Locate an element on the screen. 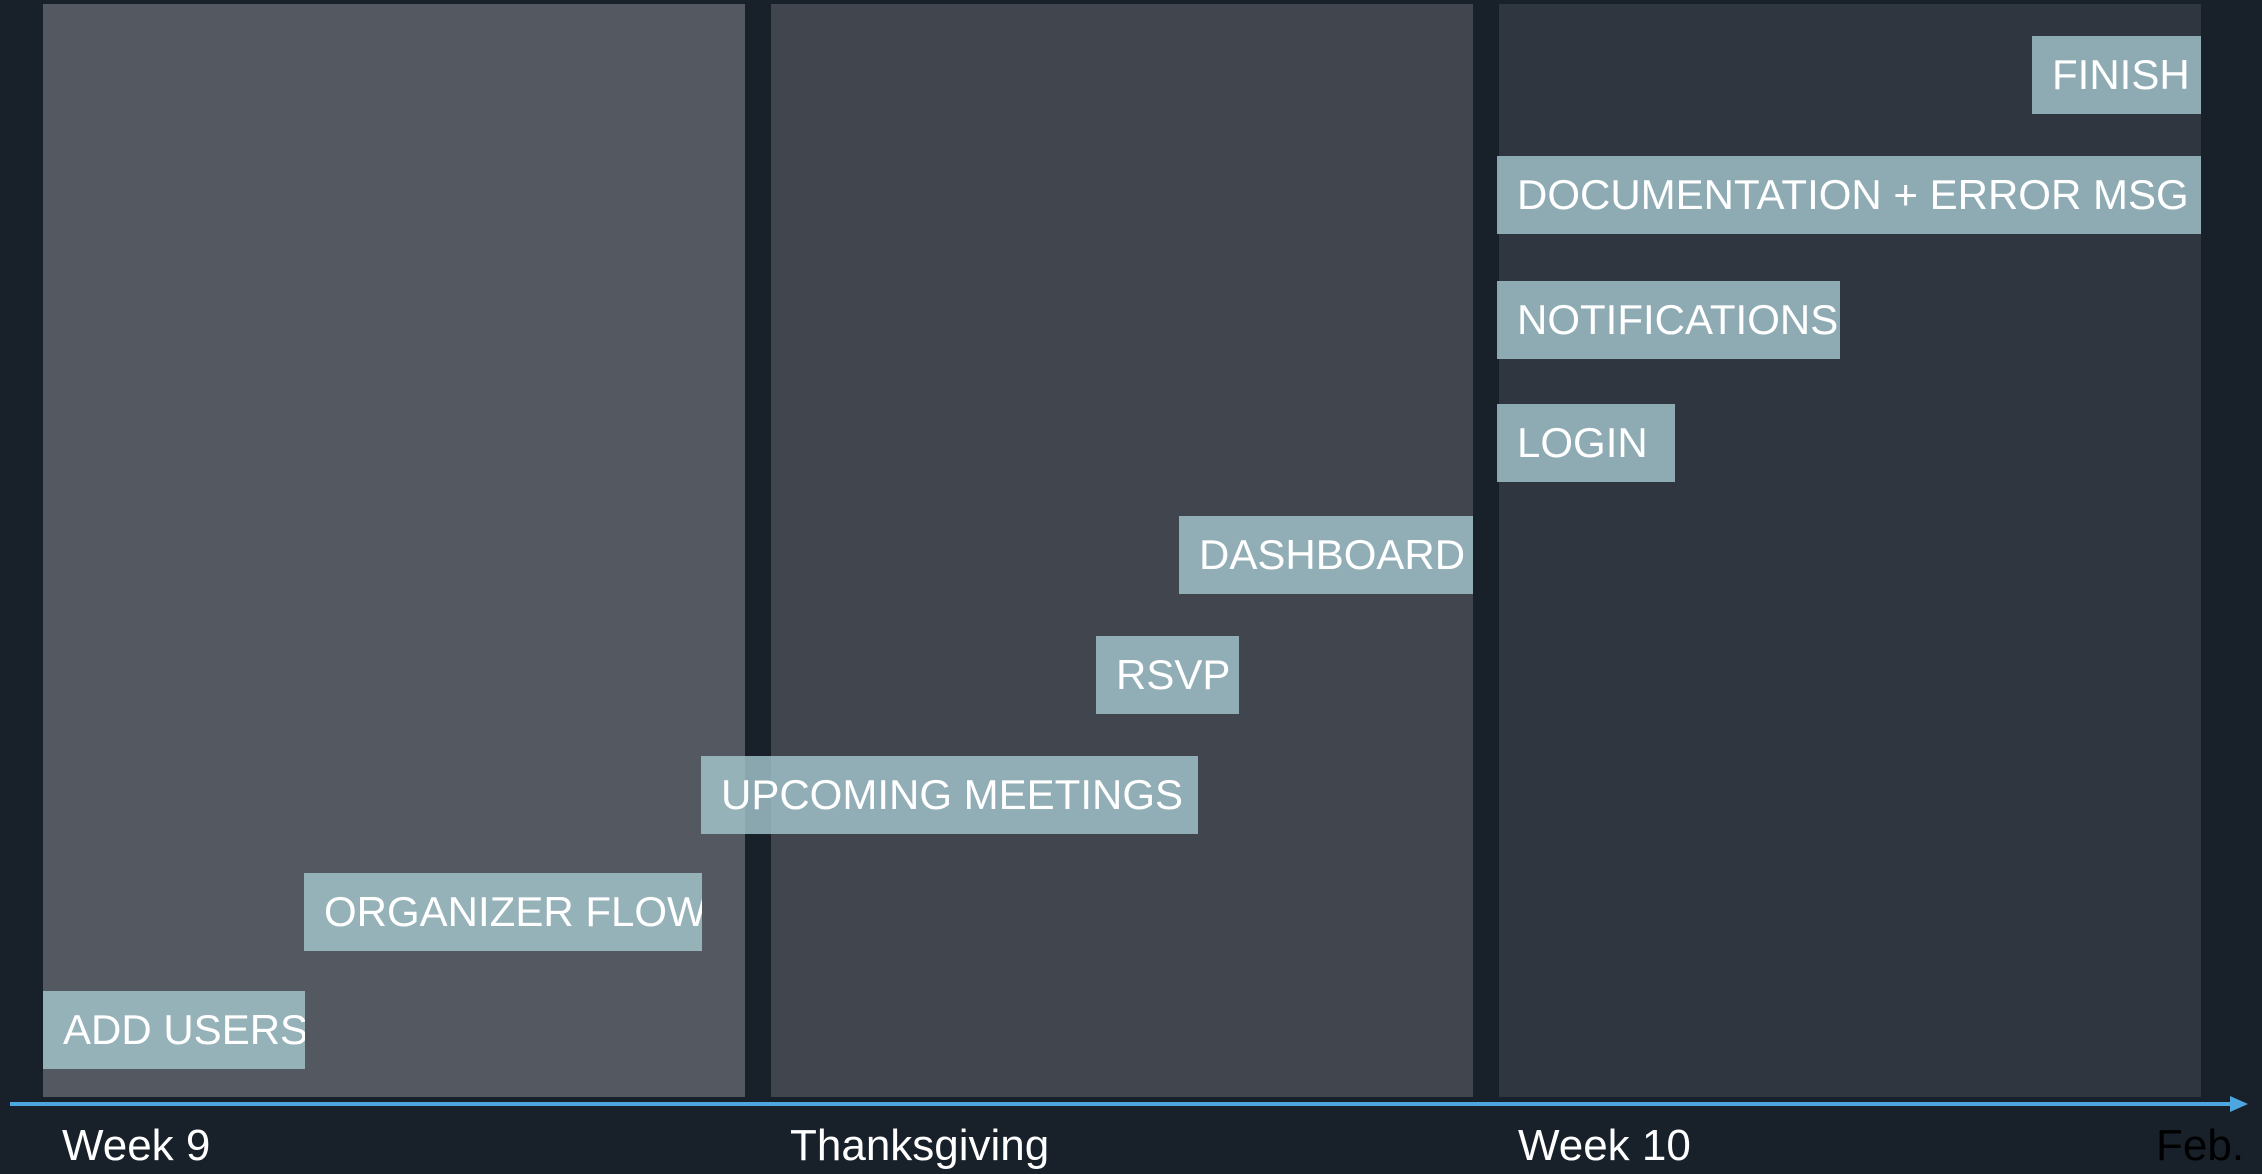 This screenshot has height=1174, width=2262. task-notifications: NOTIFICATIONS is located at coordinates (1668, 320).